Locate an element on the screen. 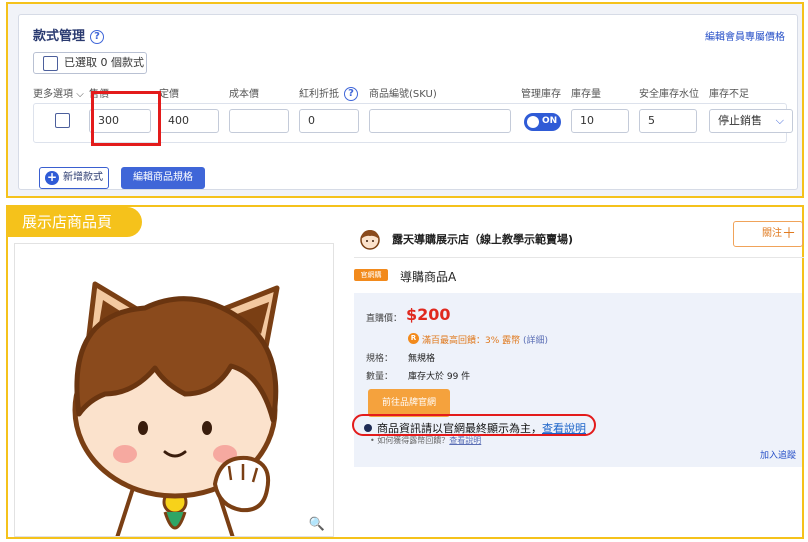 This screenshot has height=542, width=808. subnote-help-link: 查看說明 is located at coordinates (465, 440).